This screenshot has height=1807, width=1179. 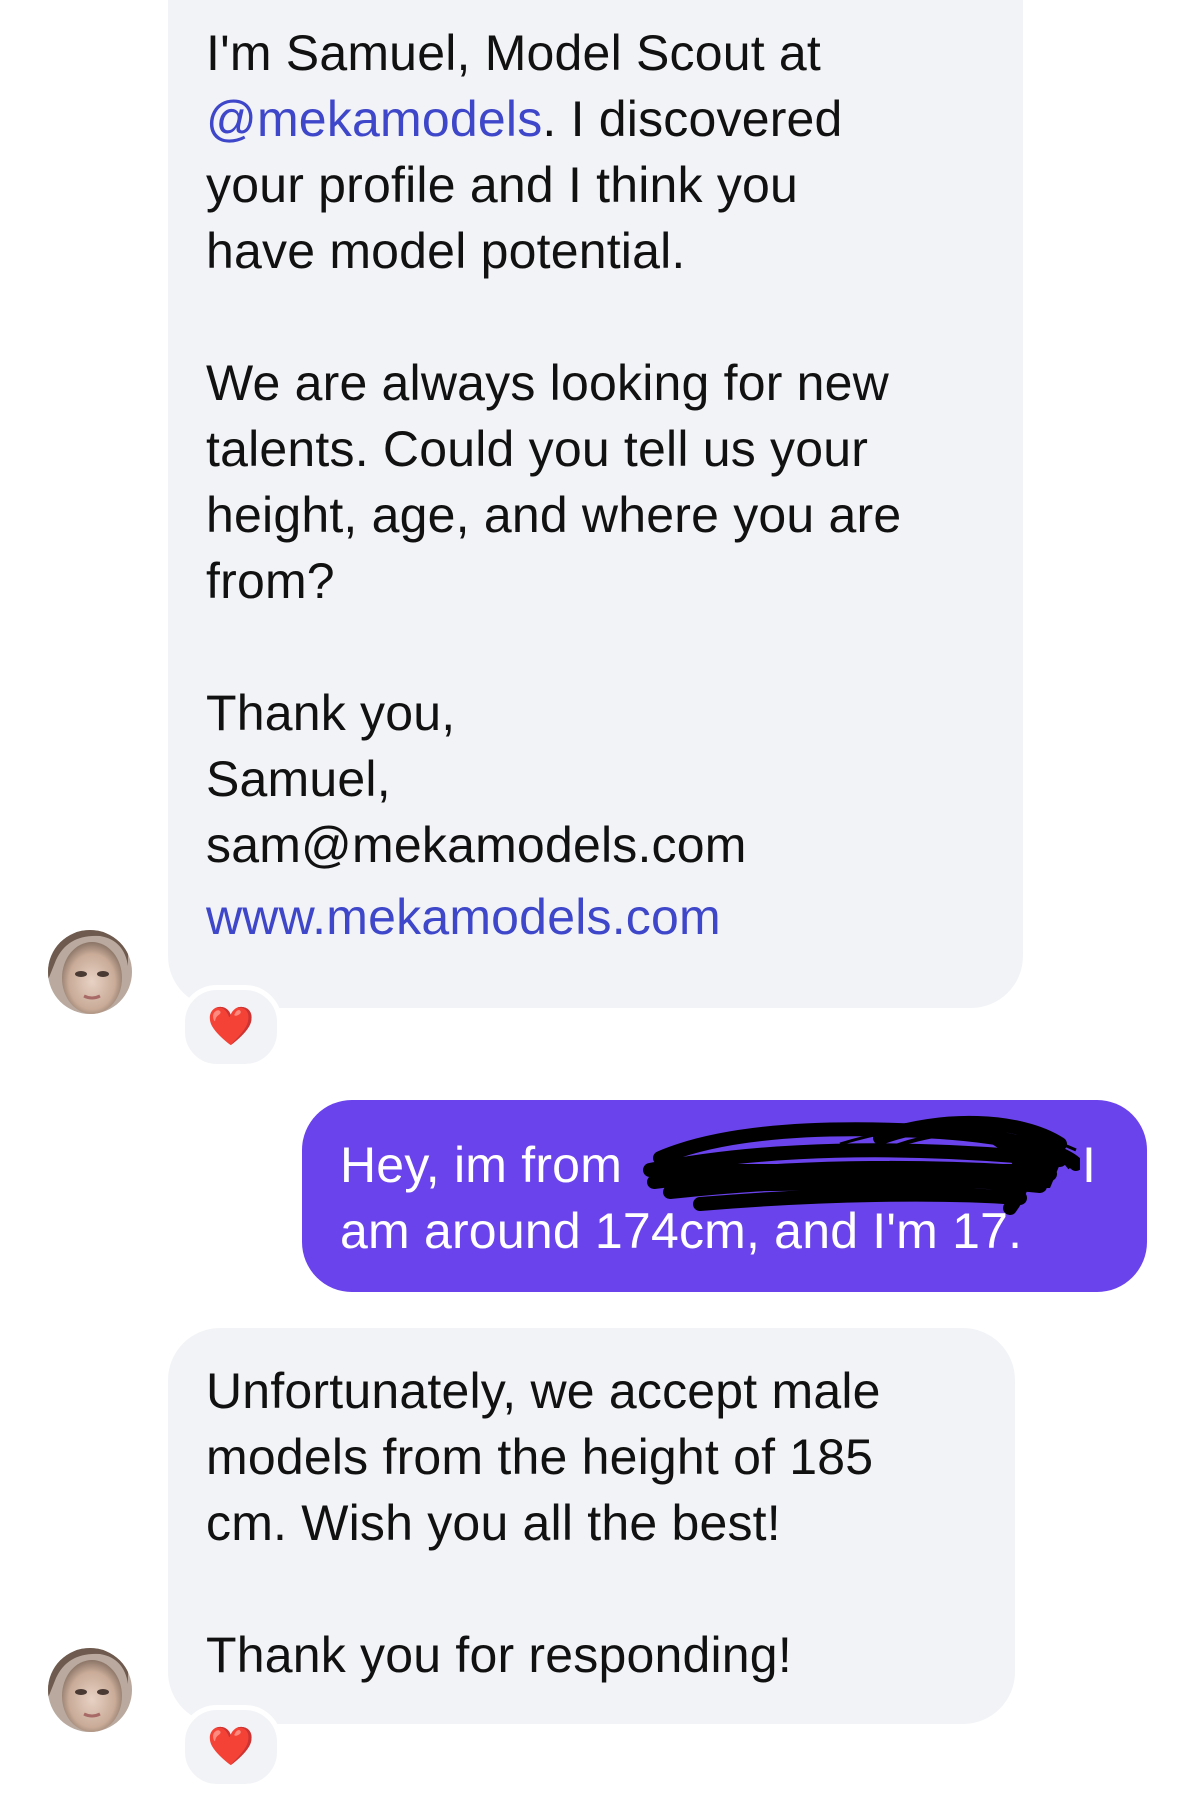 I want to click on website-link: www.mekamodels.com, so click(x=606, y=917).